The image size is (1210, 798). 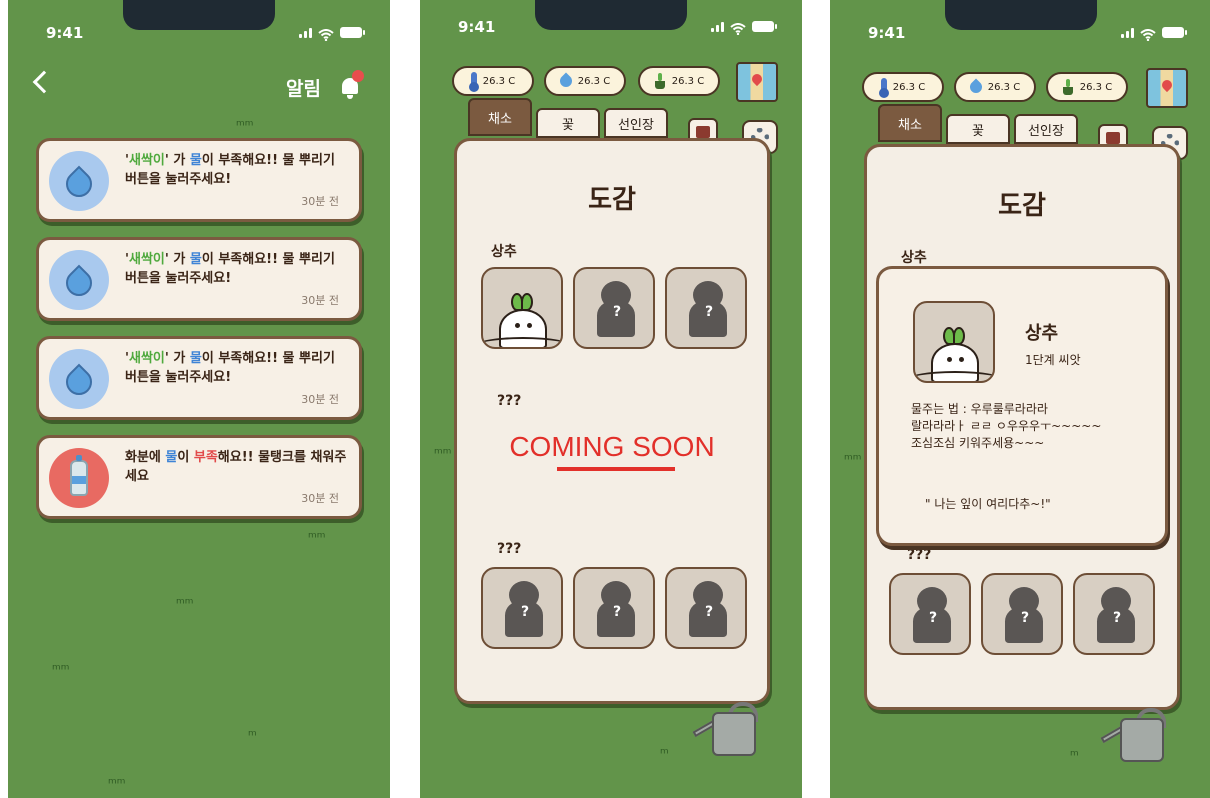 What do you see at coordinates (1042, 333) in the screenshot?
I see `plant-name: 상추` at bounding box center [1042, 333].